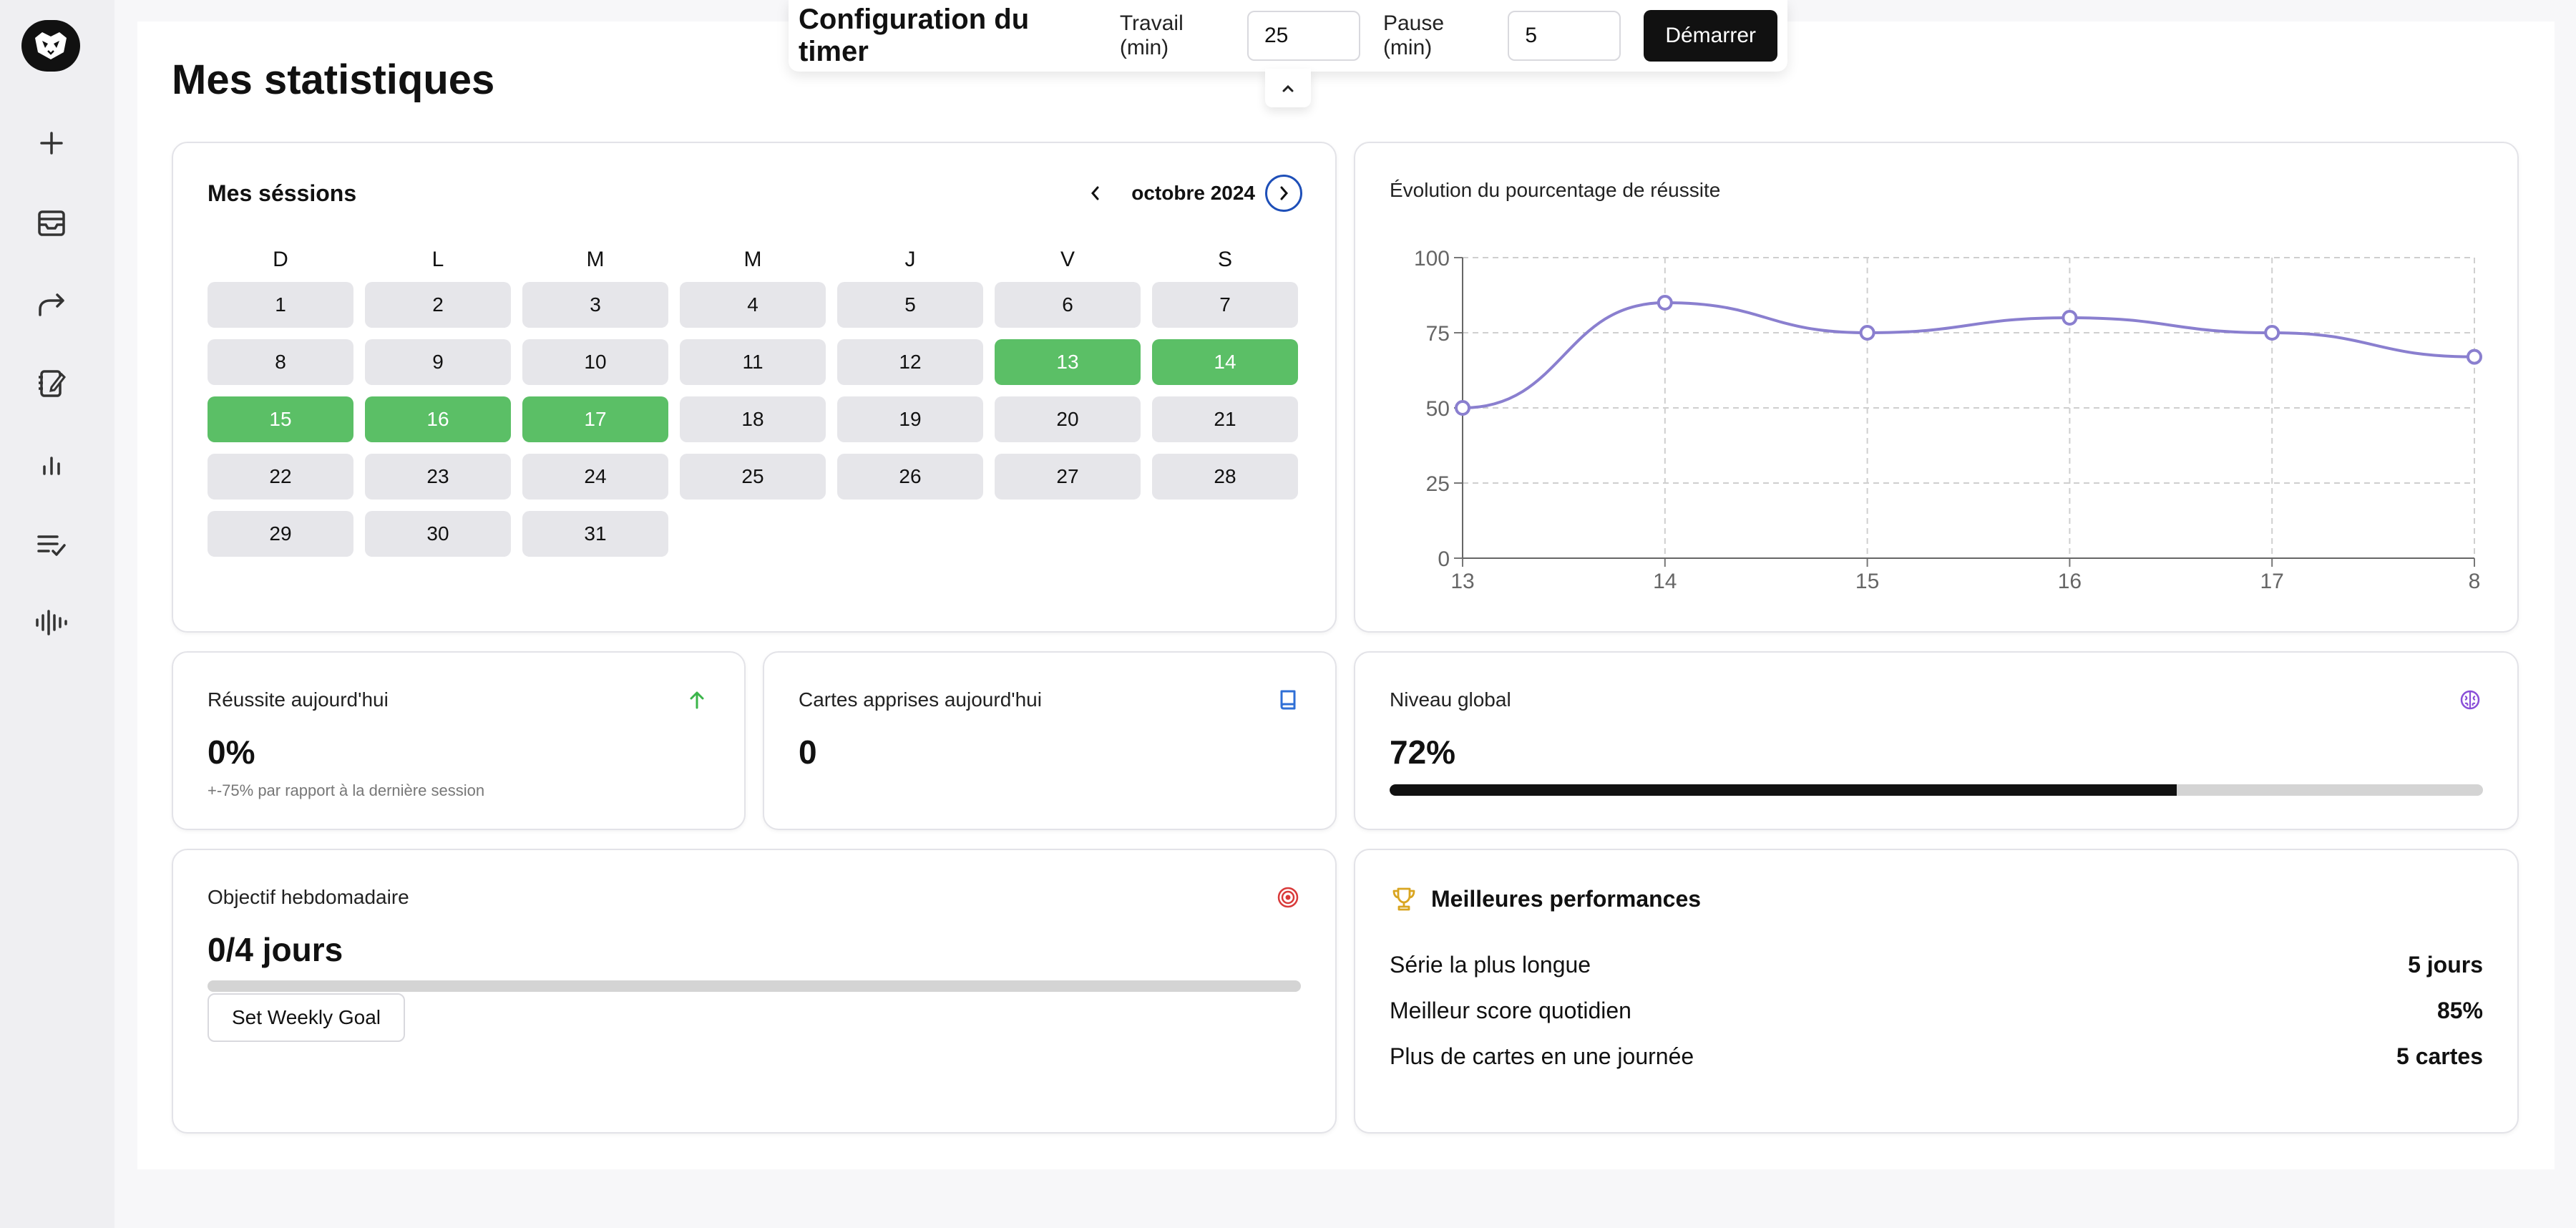 The image size is (2576, 1228). What do you see at coordinates (280, 419) in the screenshot?
I see `calendar-day-15: 15` at bounding box center [280, 419].